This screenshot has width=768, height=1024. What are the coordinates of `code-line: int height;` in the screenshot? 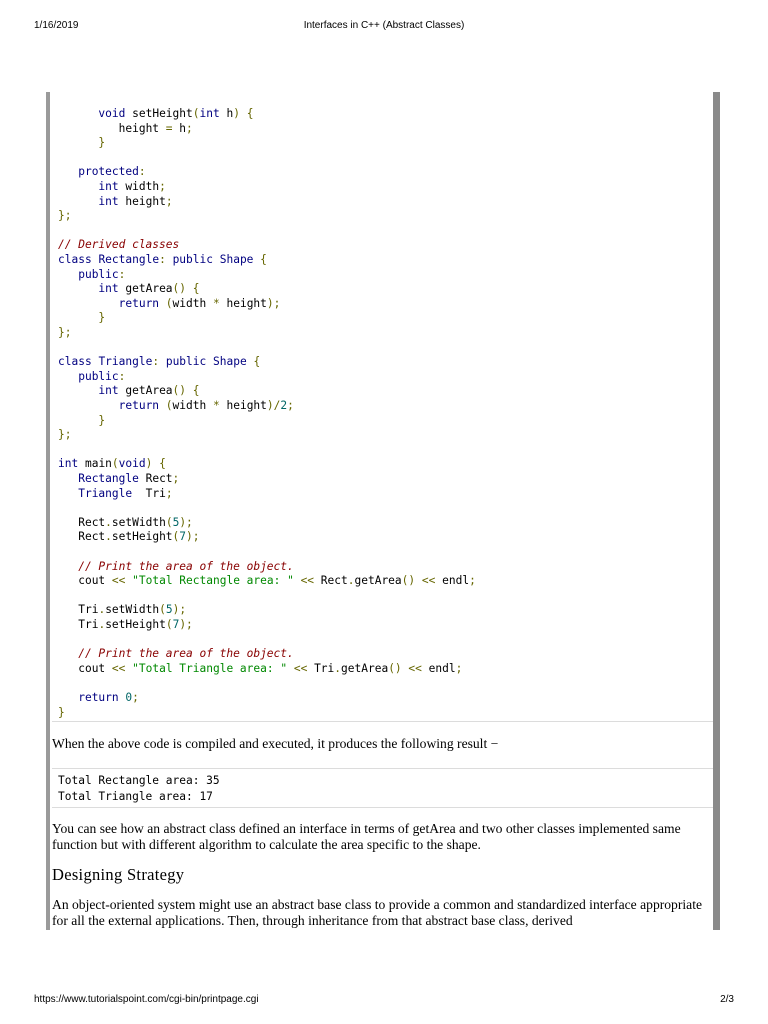 It's located at (135, 201).